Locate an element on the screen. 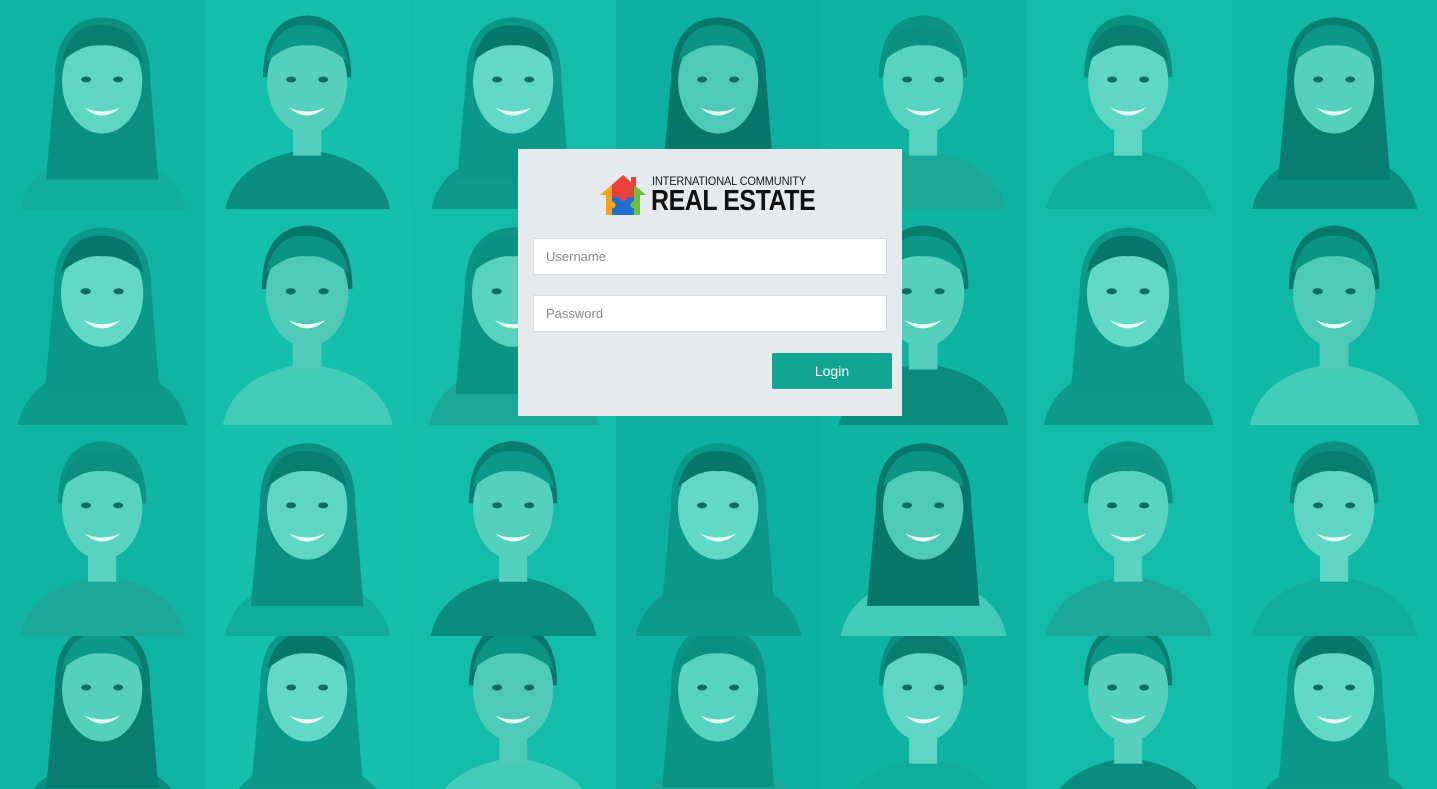 This screenshot has width=1437, height=789. login-button: Login is located at coordinates (832, 371).